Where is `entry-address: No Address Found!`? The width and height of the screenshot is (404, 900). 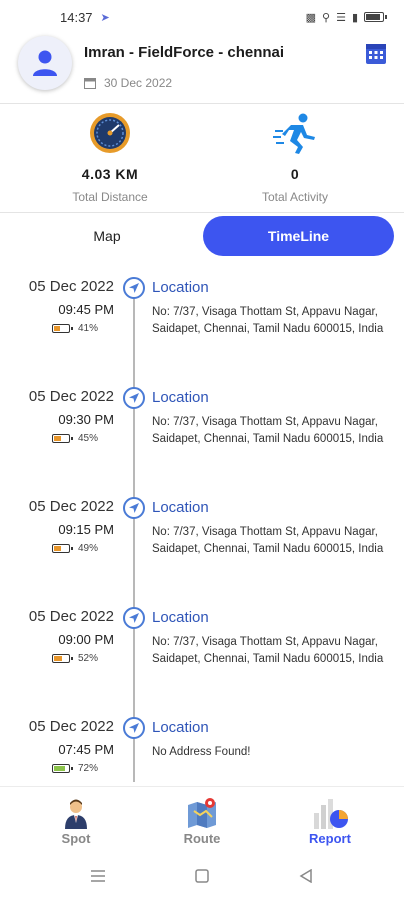 entry-address: No Address Found! is located at coordinates (201, 752).